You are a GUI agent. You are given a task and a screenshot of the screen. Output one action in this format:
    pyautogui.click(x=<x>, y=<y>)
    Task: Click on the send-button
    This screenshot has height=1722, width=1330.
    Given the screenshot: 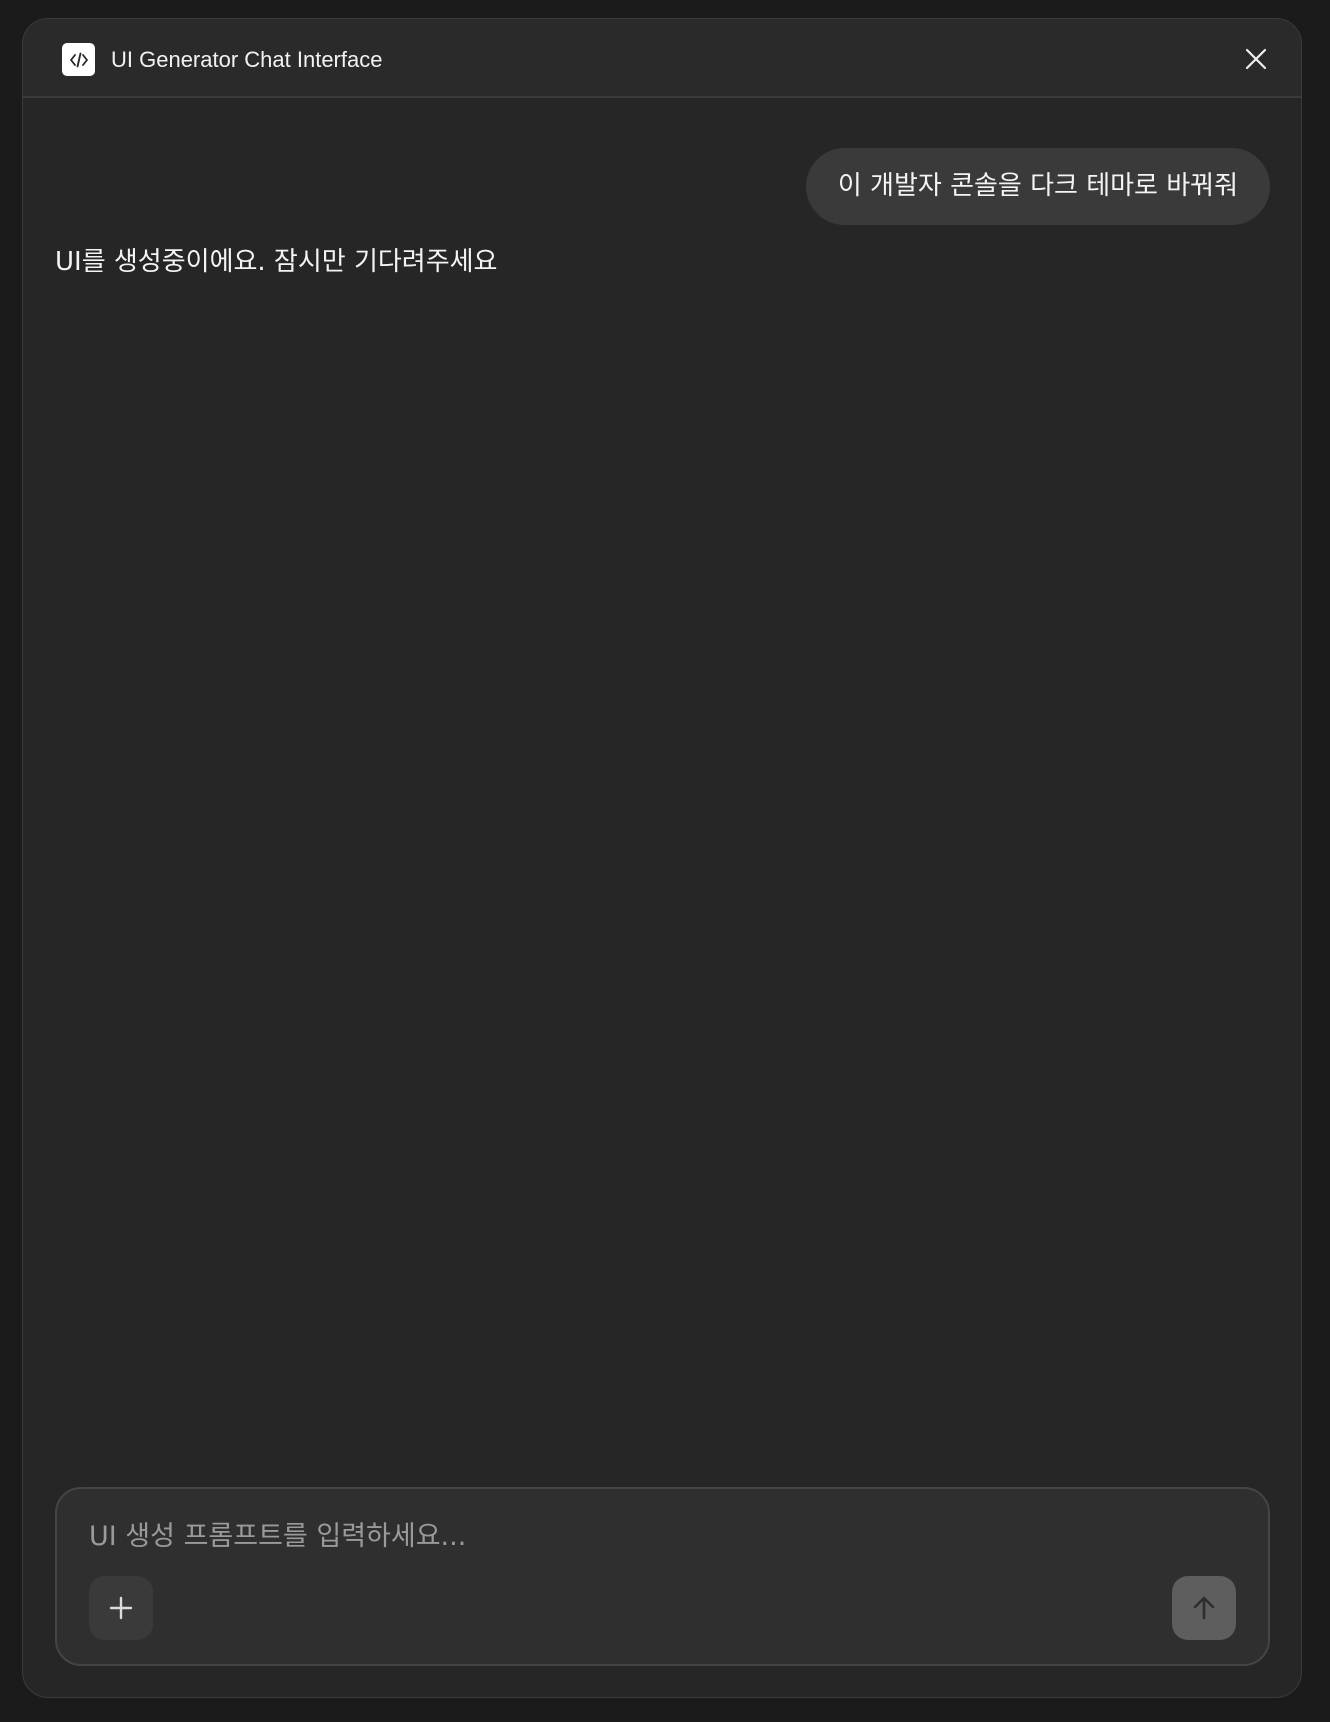 What is the action you would take?
    pyautogui.click(x=1204, y=1608)
    